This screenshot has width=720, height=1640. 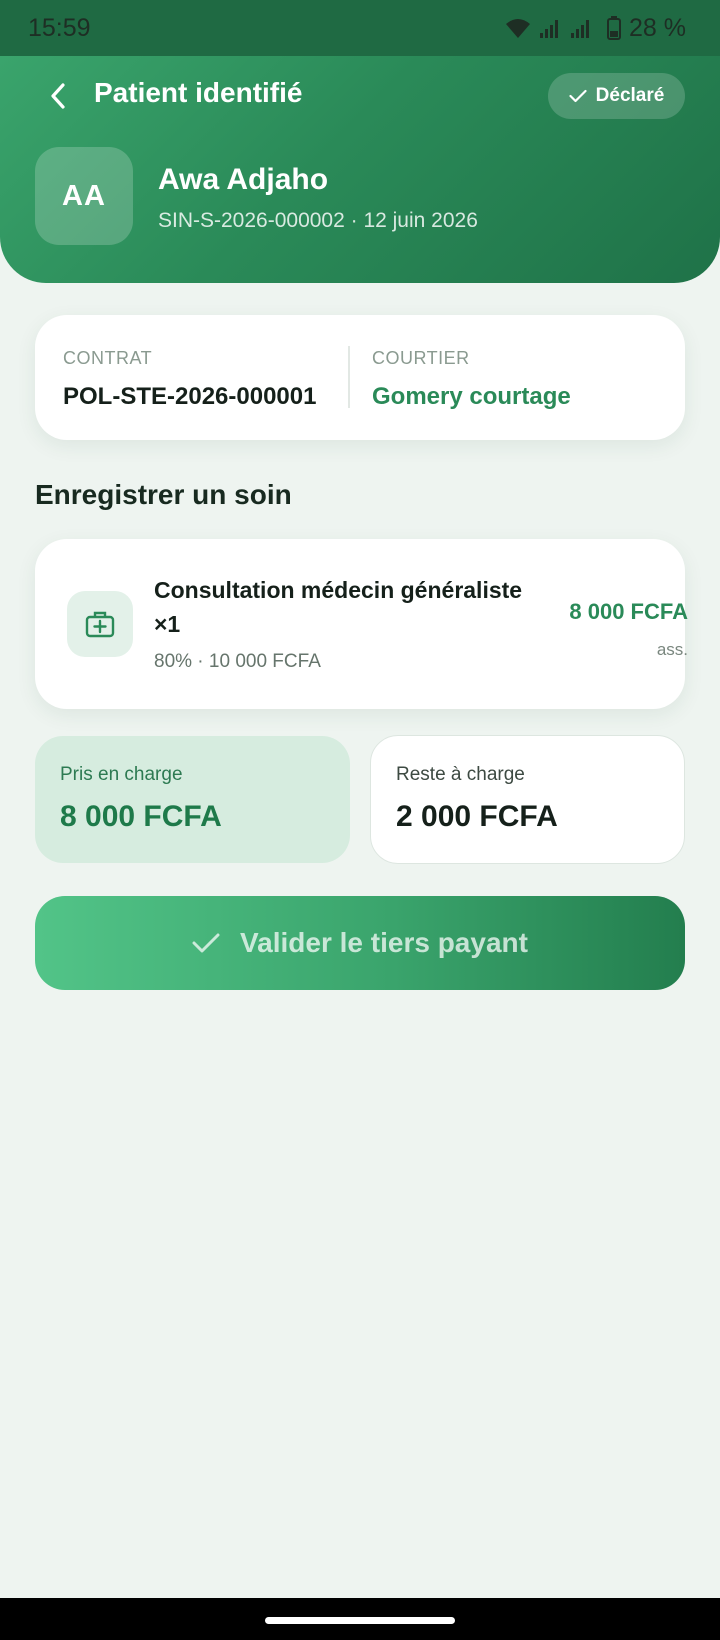 I want to click on chevron-left-icon, so click(x=58, y=96).